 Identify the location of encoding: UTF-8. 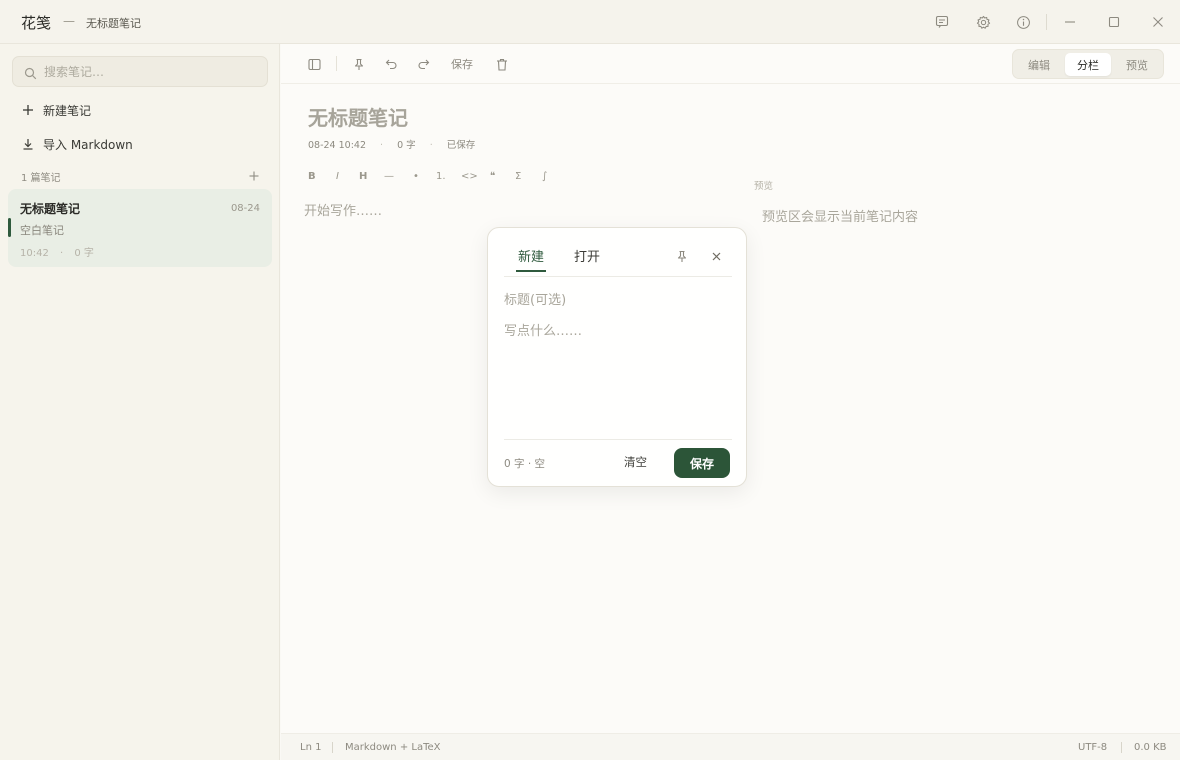
(1093, 747).